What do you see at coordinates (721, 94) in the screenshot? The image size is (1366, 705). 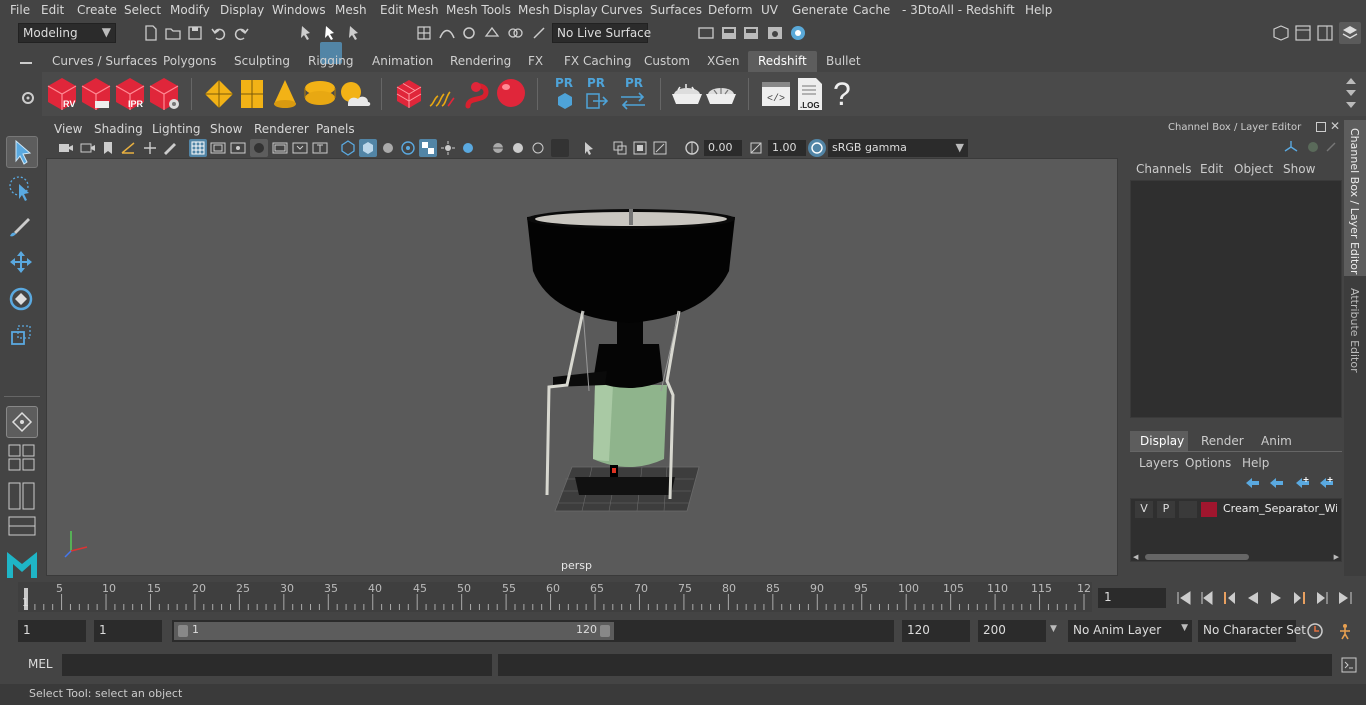 I see `redshift-material-pie-2-icon` at bounding box center [721, 94].